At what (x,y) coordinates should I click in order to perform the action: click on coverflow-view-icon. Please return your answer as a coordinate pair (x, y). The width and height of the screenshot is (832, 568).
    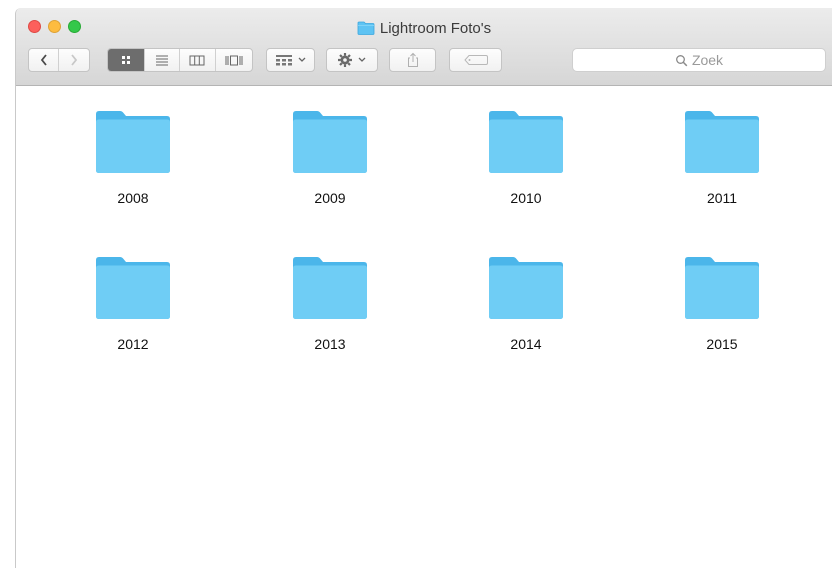
    Looking at the image, I should click on (234, 60).